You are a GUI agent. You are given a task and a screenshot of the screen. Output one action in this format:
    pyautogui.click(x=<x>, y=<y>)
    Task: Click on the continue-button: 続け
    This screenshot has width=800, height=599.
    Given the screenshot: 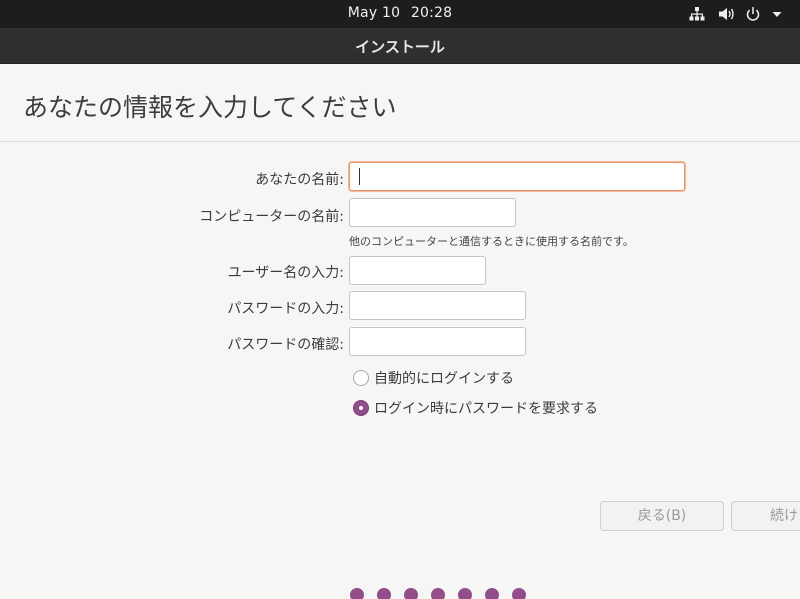 What is the action you would take?
    pyautogui.click(x=765, y=516)
    